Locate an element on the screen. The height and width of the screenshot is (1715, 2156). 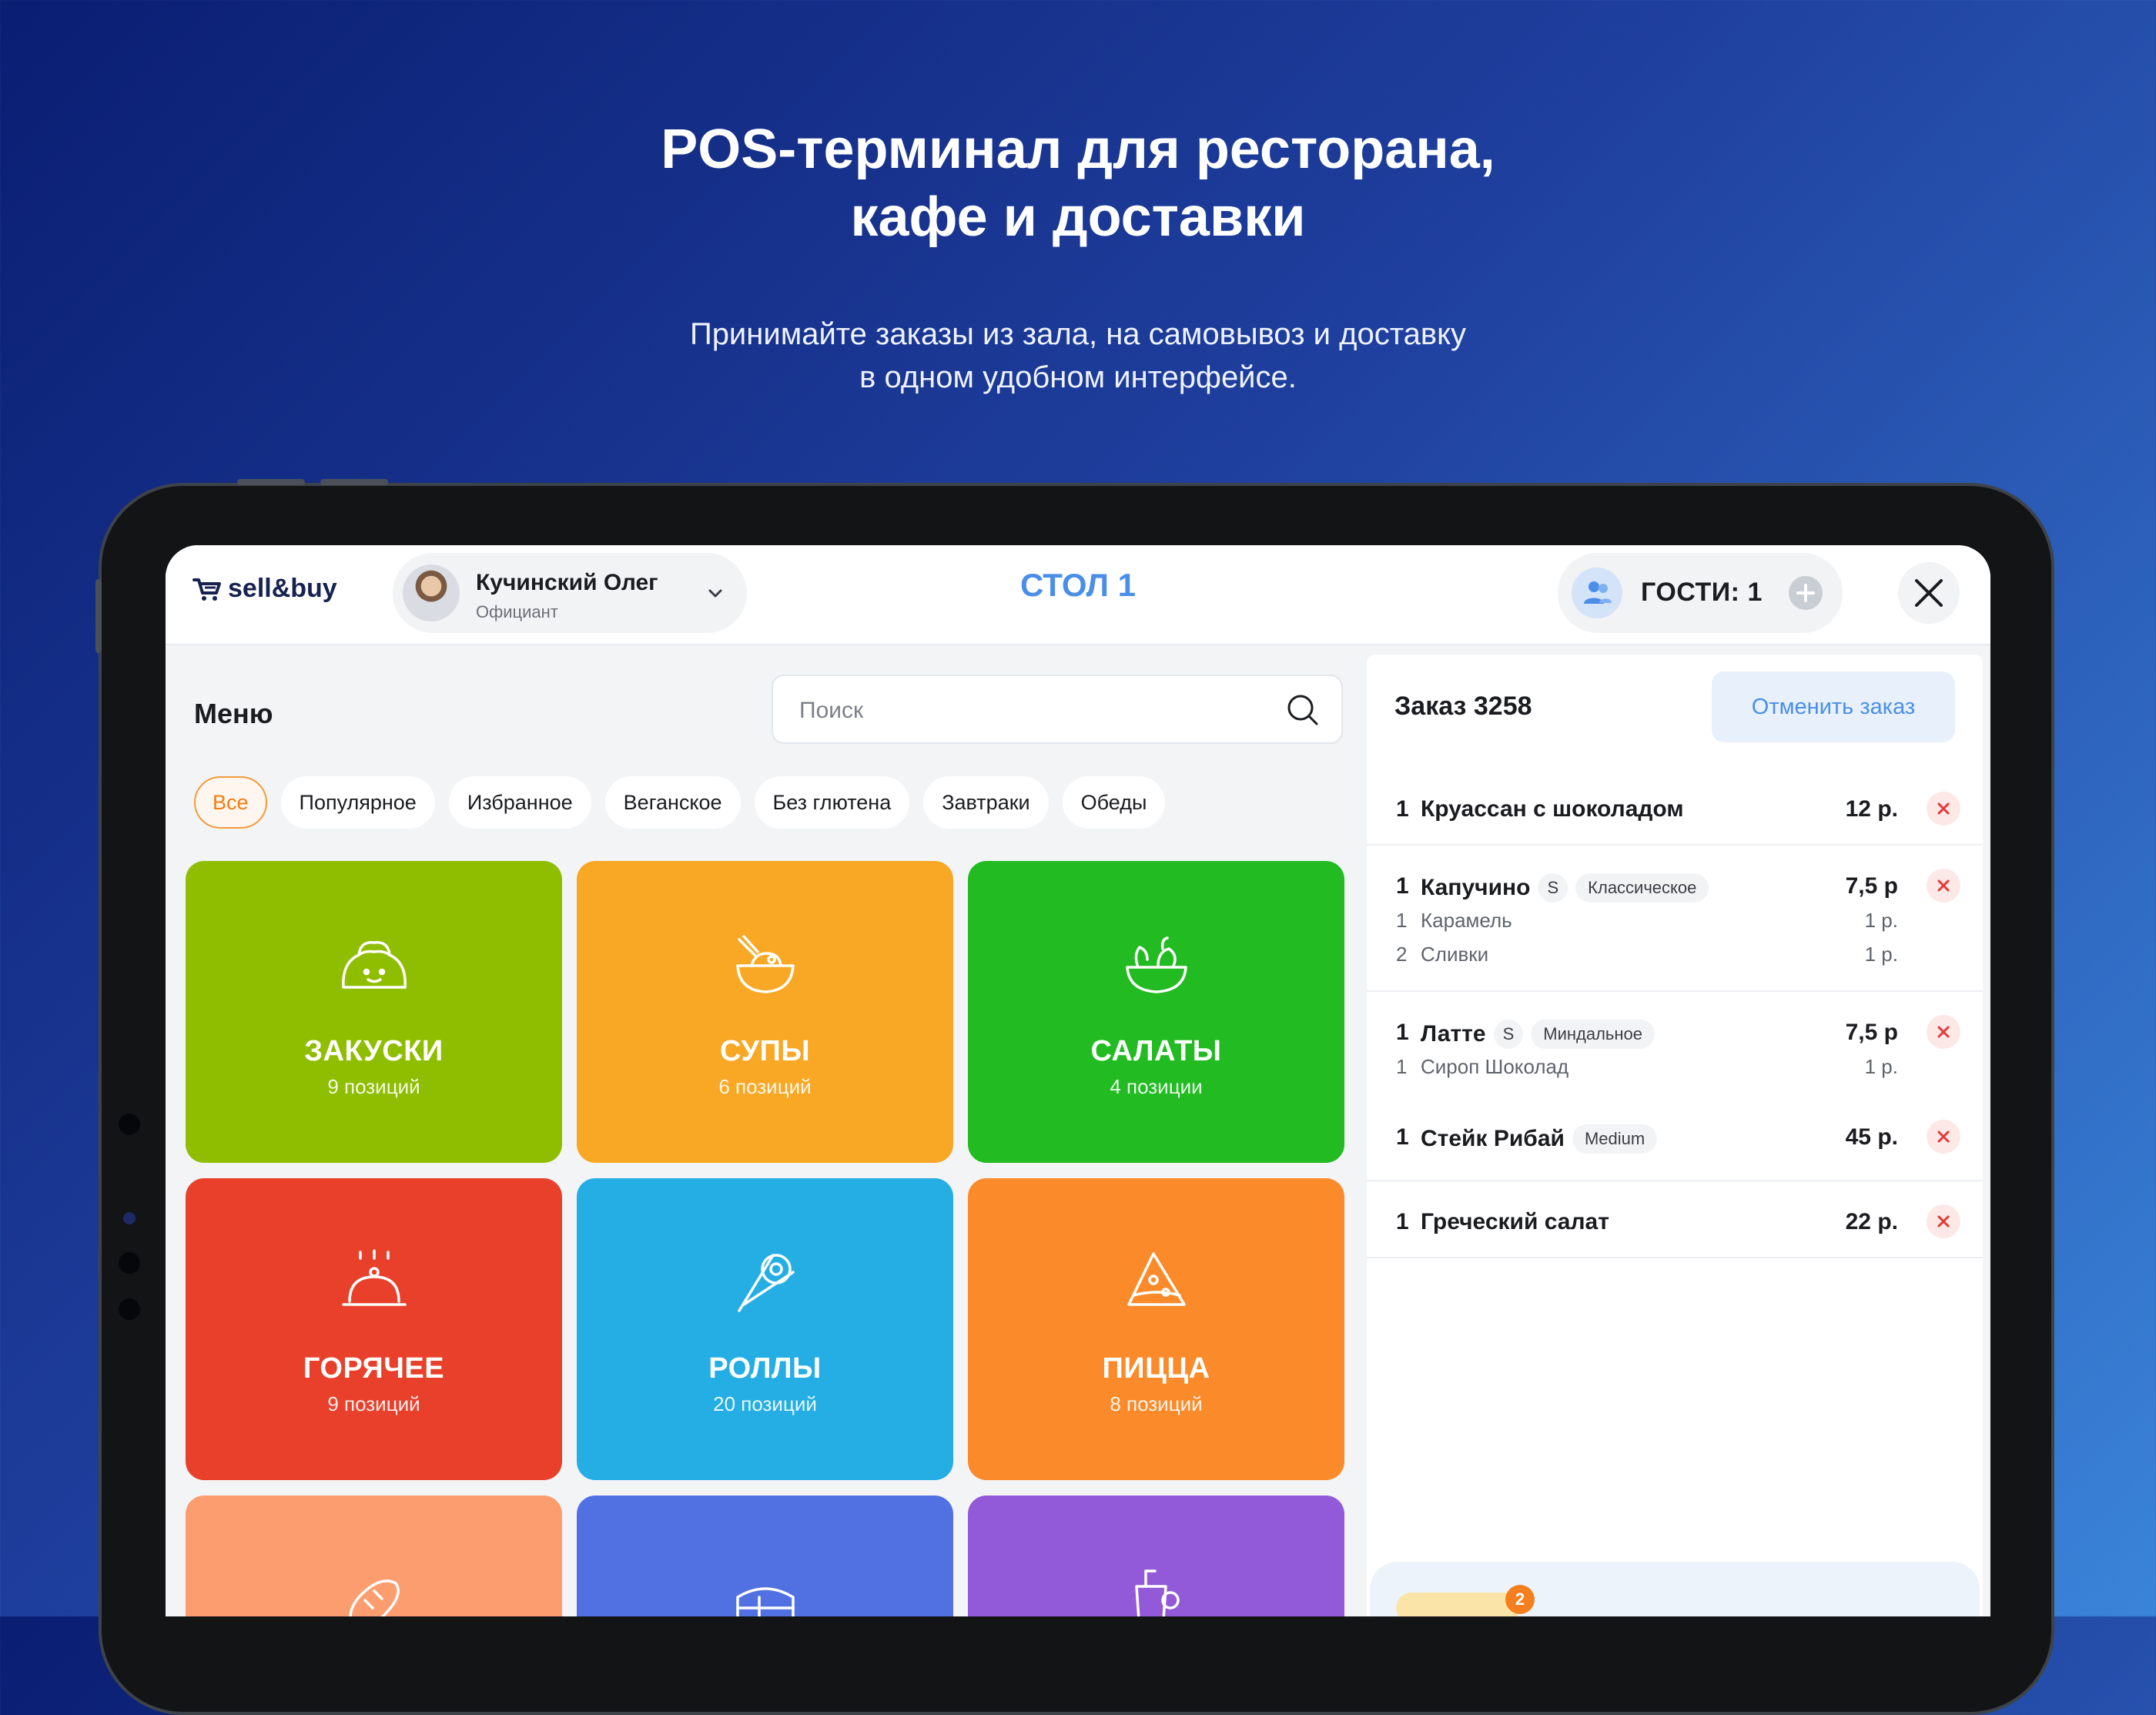
modifier-name: Сливки is located at coordinates (1455, 954).